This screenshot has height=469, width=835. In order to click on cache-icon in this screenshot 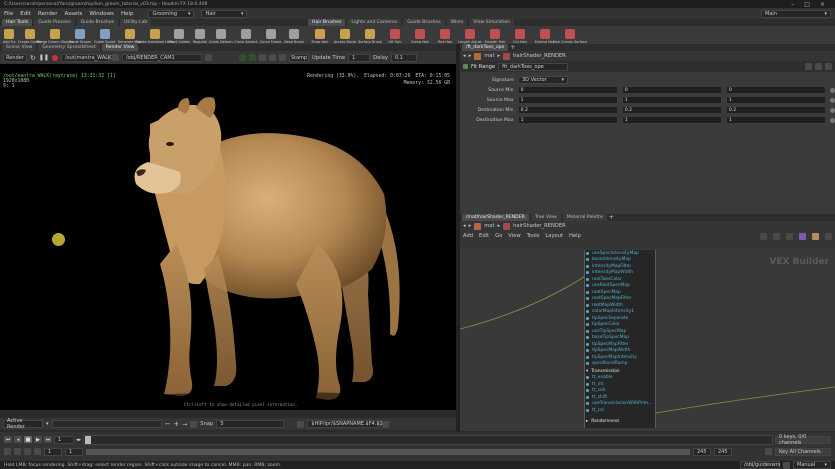, I will do `click(786, 465)`.